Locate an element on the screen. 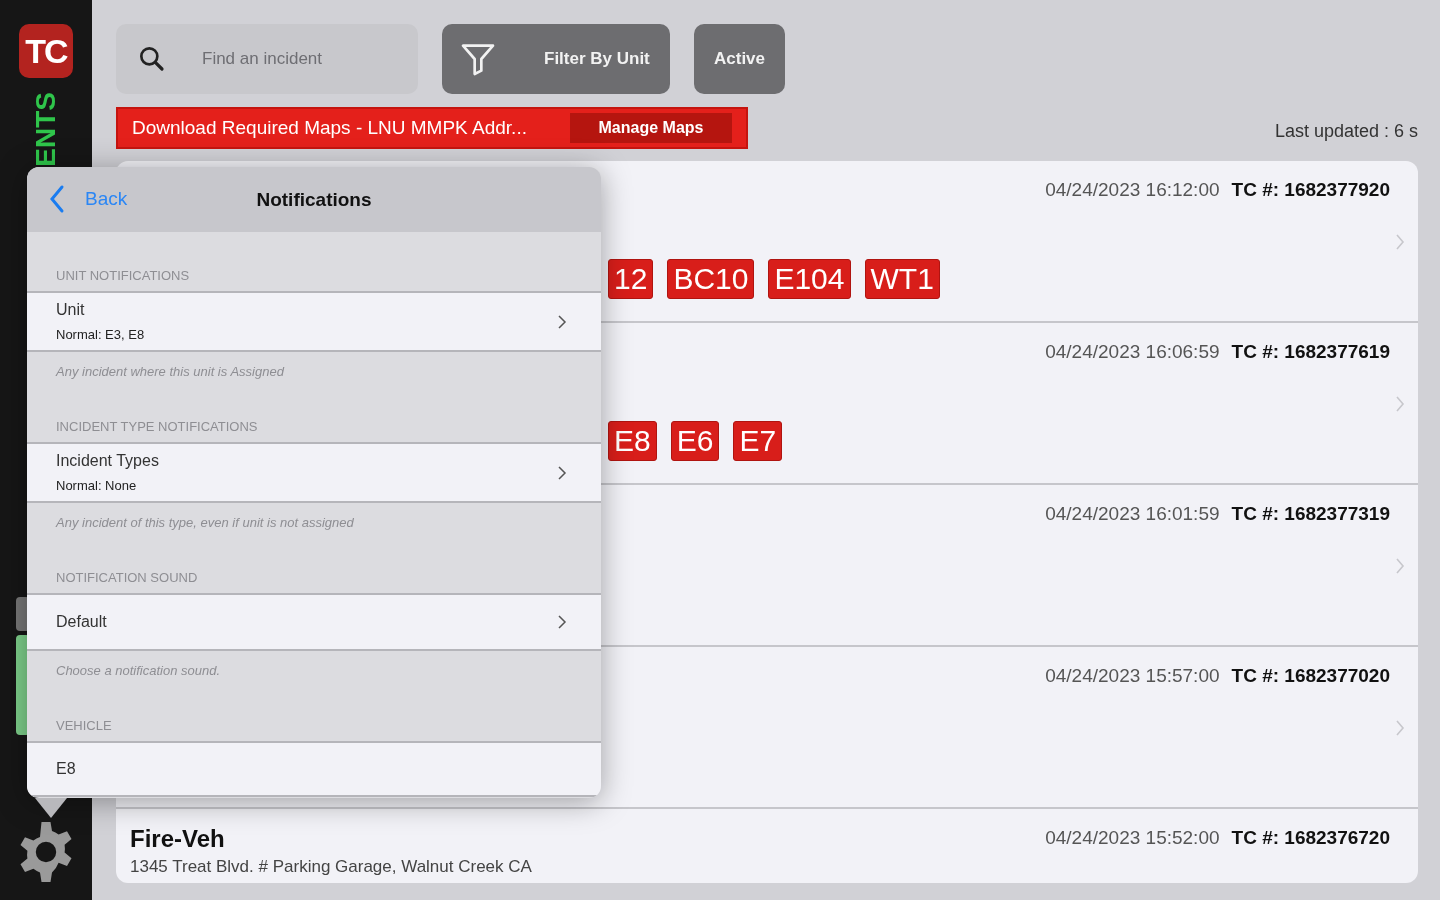  incident-date: 04/24/2023 15:52:00 is located at coordinates (1132, 838).